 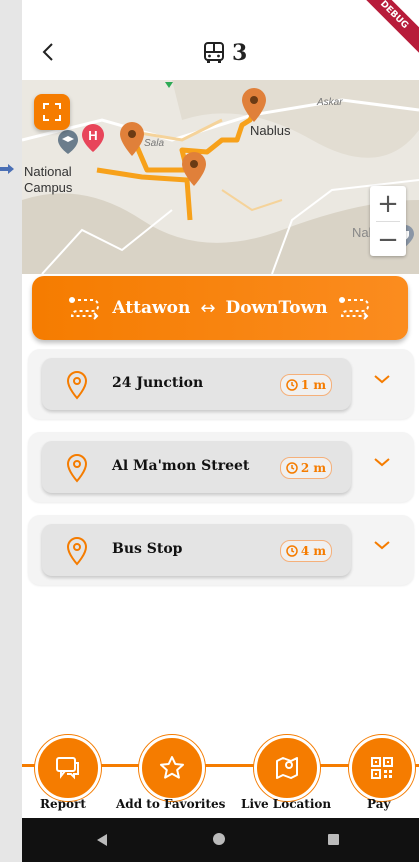 I want to click on map-label-nablus: Nablus, so click(x=270, y=130).